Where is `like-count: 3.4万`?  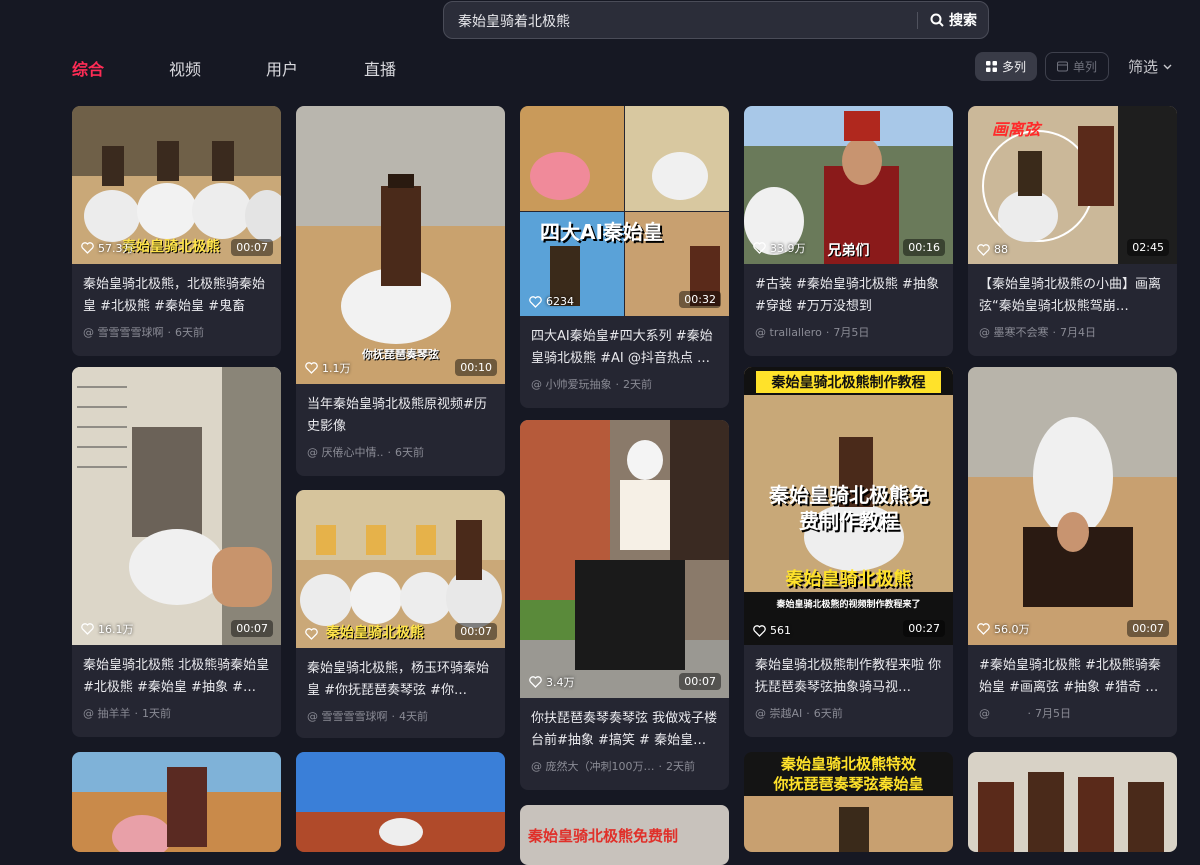
like-count: 3.4万 is located at coordinates (552, 682).